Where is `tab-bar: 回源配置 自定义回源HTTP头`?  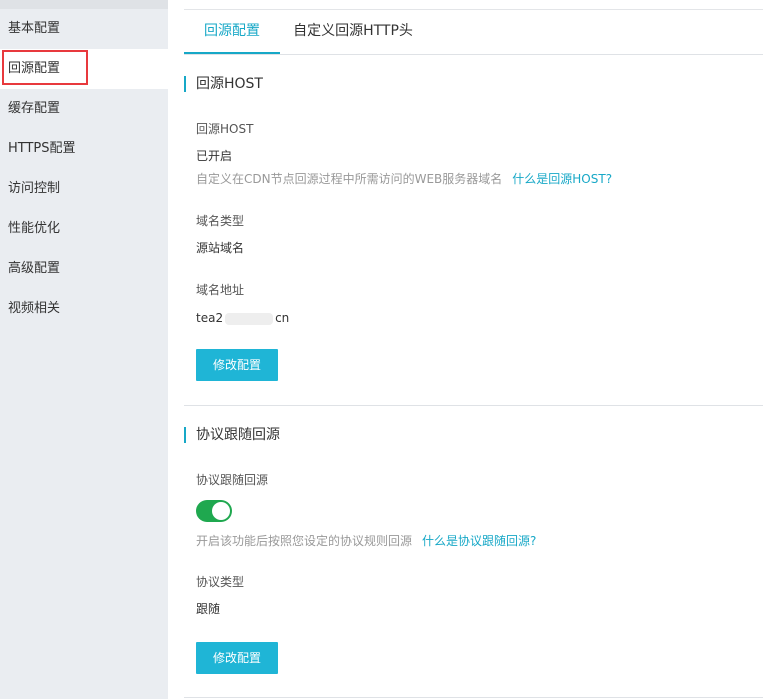
tab-bar: 回源配置 自定义回源HTTP头 is located at coordinates (473, 32).